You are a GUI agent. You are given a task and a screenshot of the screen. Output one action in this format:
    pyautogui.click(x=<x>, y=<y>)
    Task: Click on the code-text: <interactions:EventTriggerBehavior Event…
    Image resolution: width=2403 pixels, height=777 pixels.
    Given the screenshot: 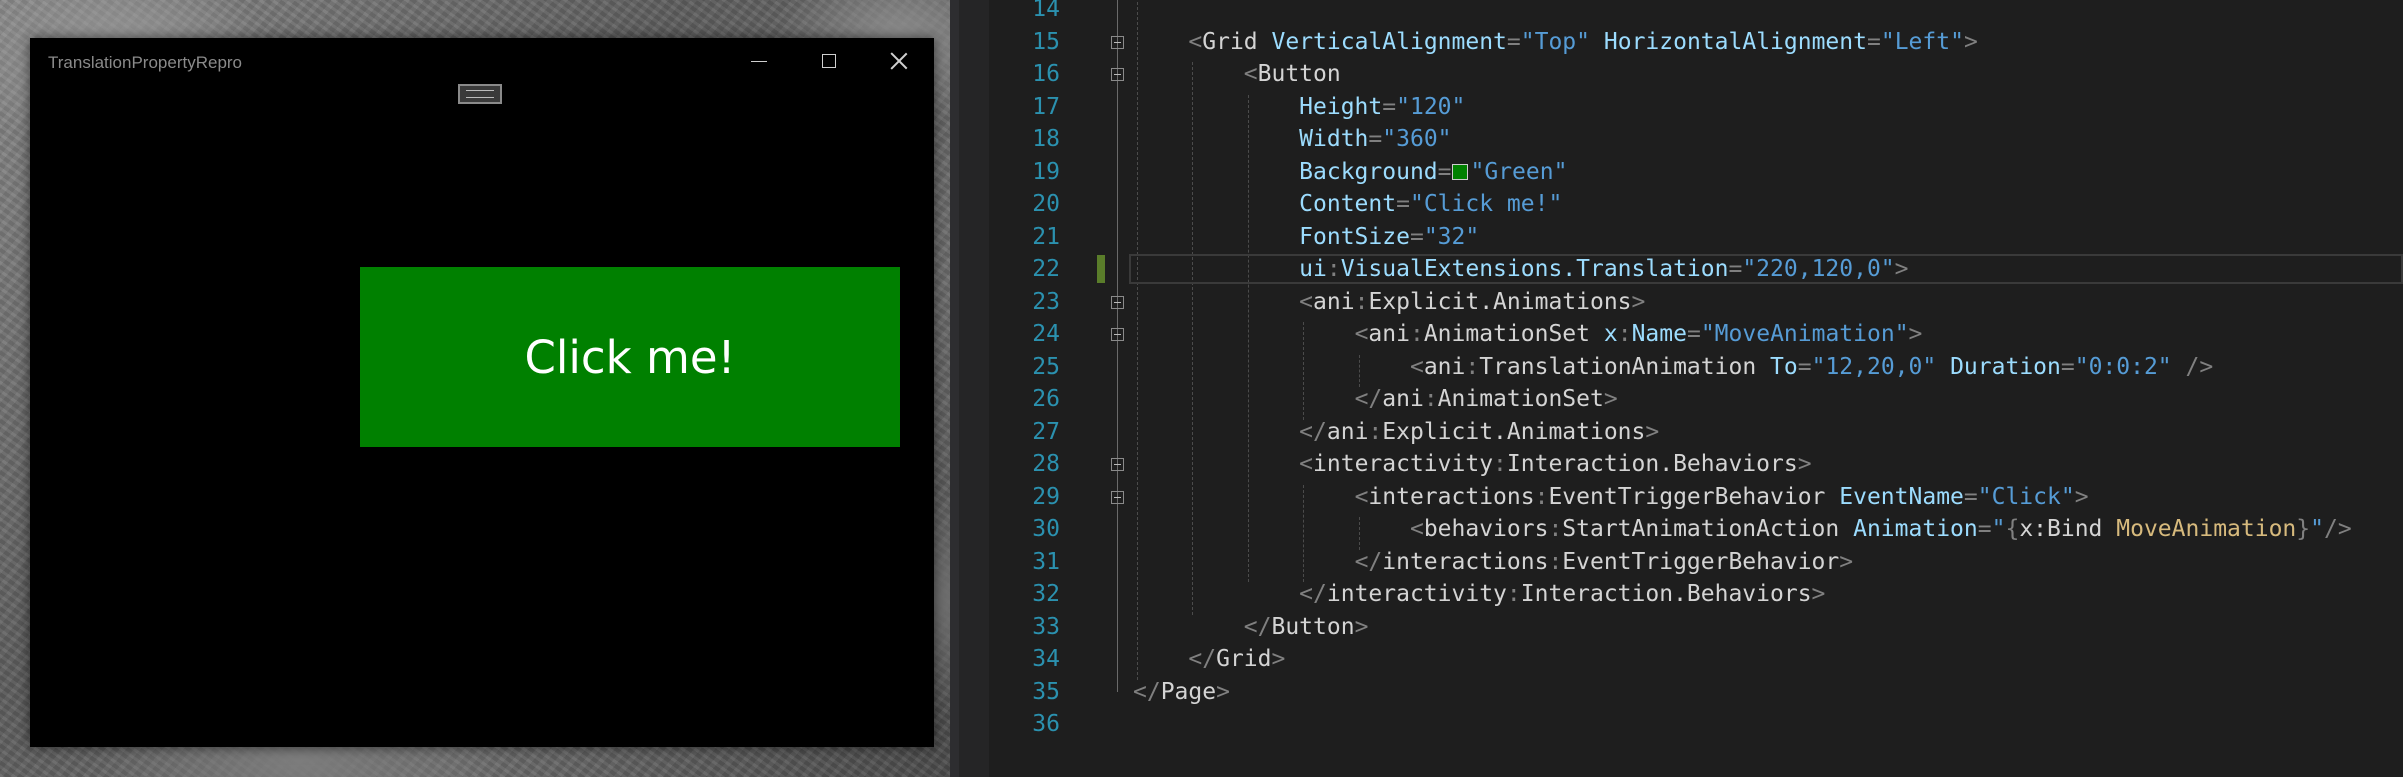 What is the action you would take?
    pyautogui.click(x=1721, y=496)
    